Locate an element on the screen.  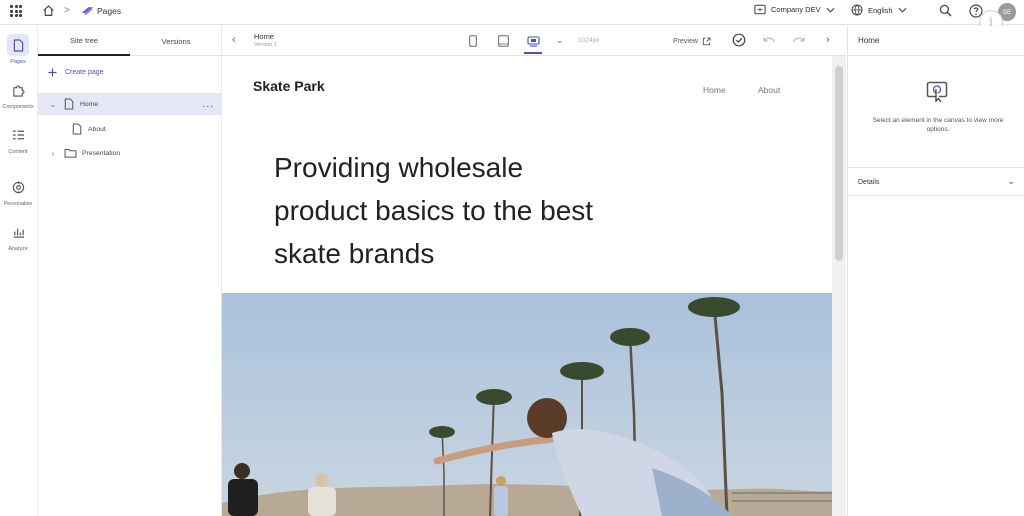
nav-item-content: Content is located at coordinates (18, 139).